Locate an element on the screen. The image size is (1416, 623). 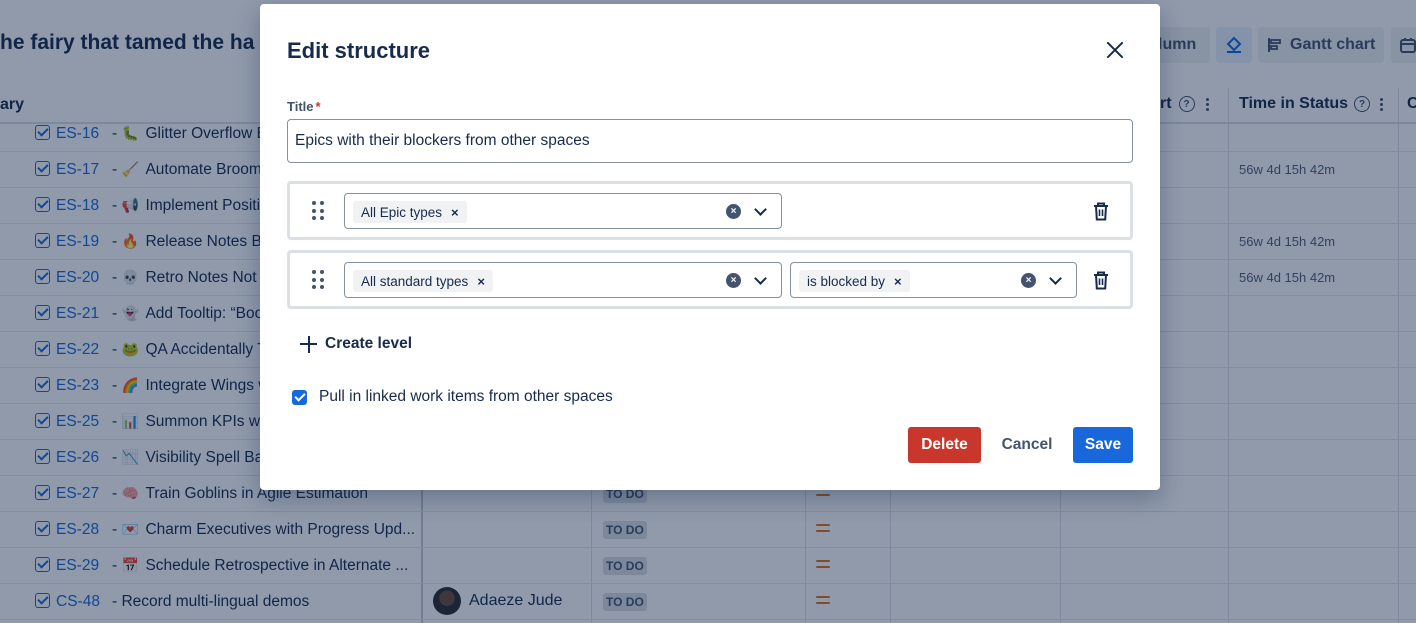
selected-chip: is blocked by × is located at coordinates (854, 281).